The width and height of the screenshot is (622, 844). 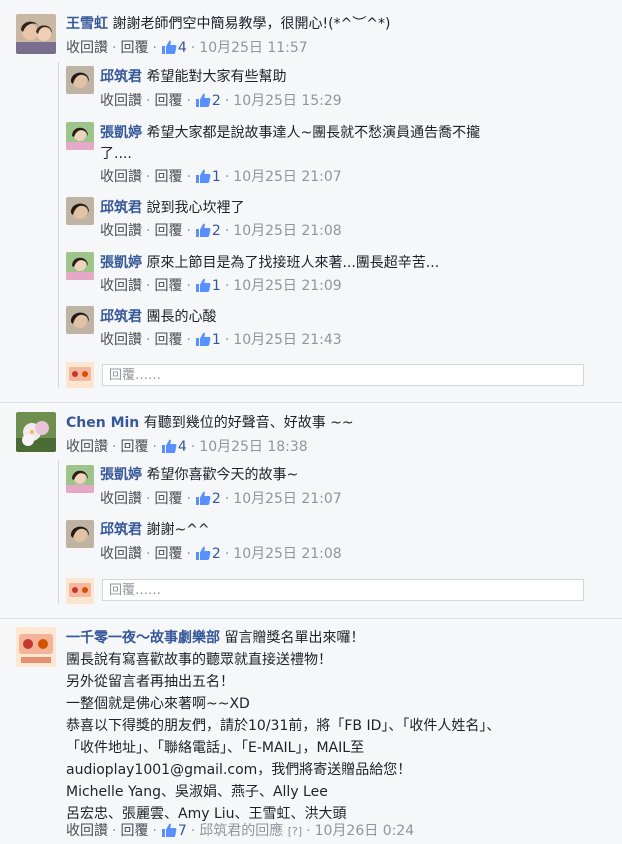 What do you see at coordinates (287, 286) in the screenshot?
I see `timestamp: 10月25日 21:09` at bounding box center [287, 286].